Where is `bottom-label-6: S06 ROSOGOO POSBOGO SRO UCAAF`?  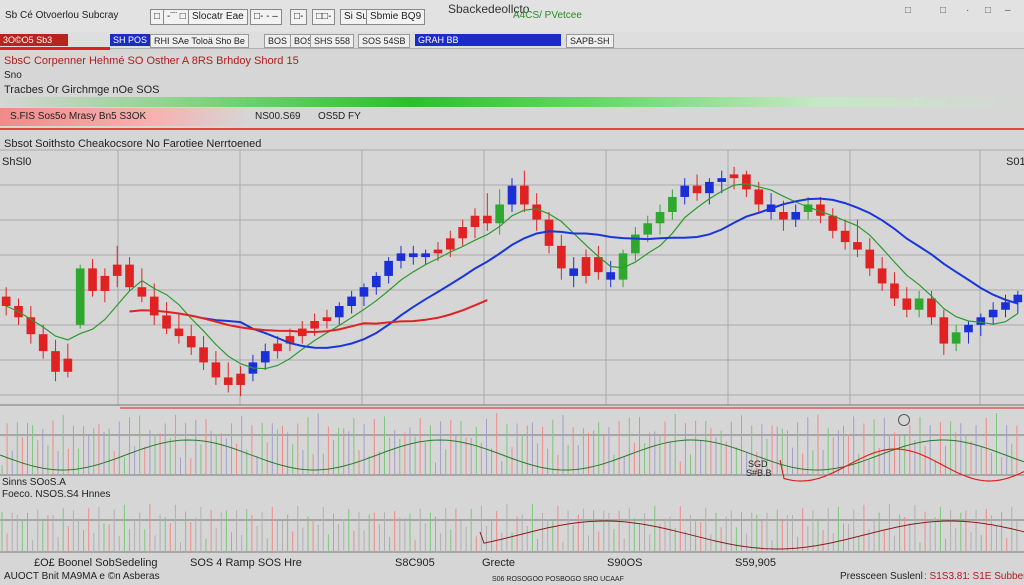
bottom-label-6: S06 ROSOGOO POSBOGO SRO UCAAF is located at coordinates (558, 579).